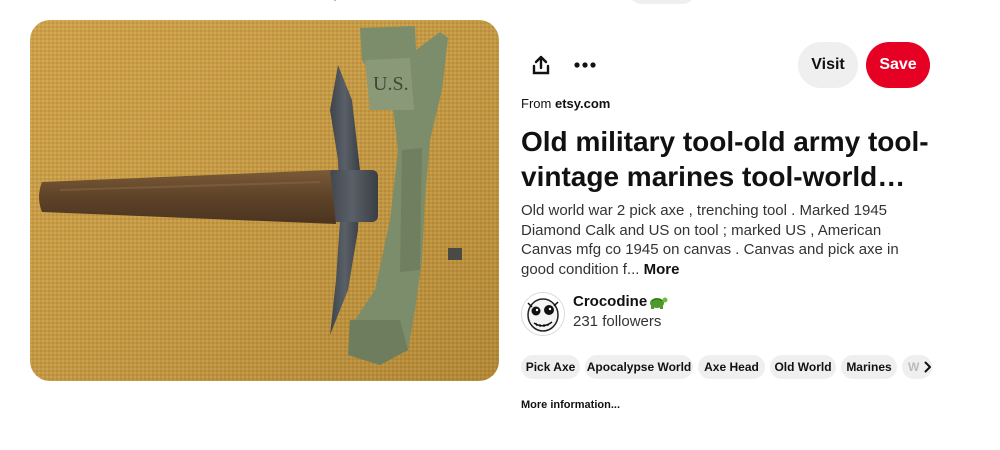 The image size is (1000, 450). I want to click on more-options-icon, so click(585, 65).